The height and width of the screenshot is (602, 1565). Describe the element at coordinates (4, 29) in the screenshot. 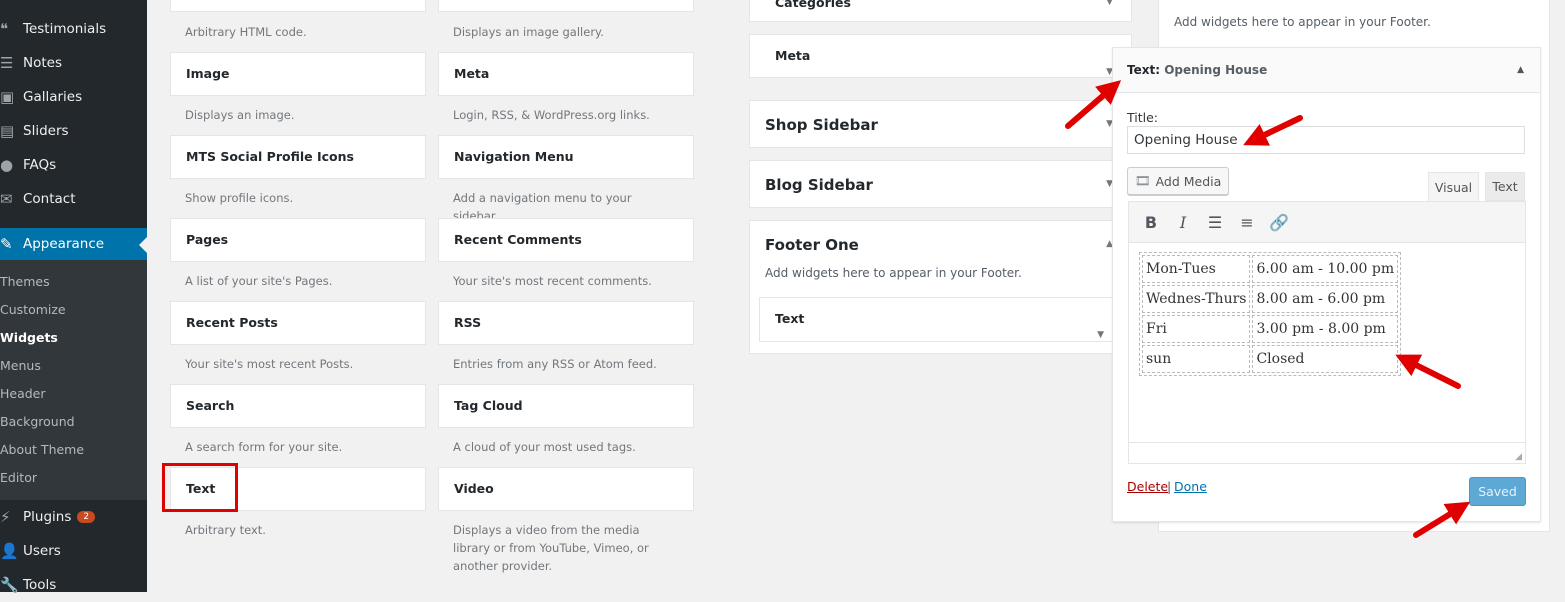

I see `testimonials-icon: ❝` at that location.